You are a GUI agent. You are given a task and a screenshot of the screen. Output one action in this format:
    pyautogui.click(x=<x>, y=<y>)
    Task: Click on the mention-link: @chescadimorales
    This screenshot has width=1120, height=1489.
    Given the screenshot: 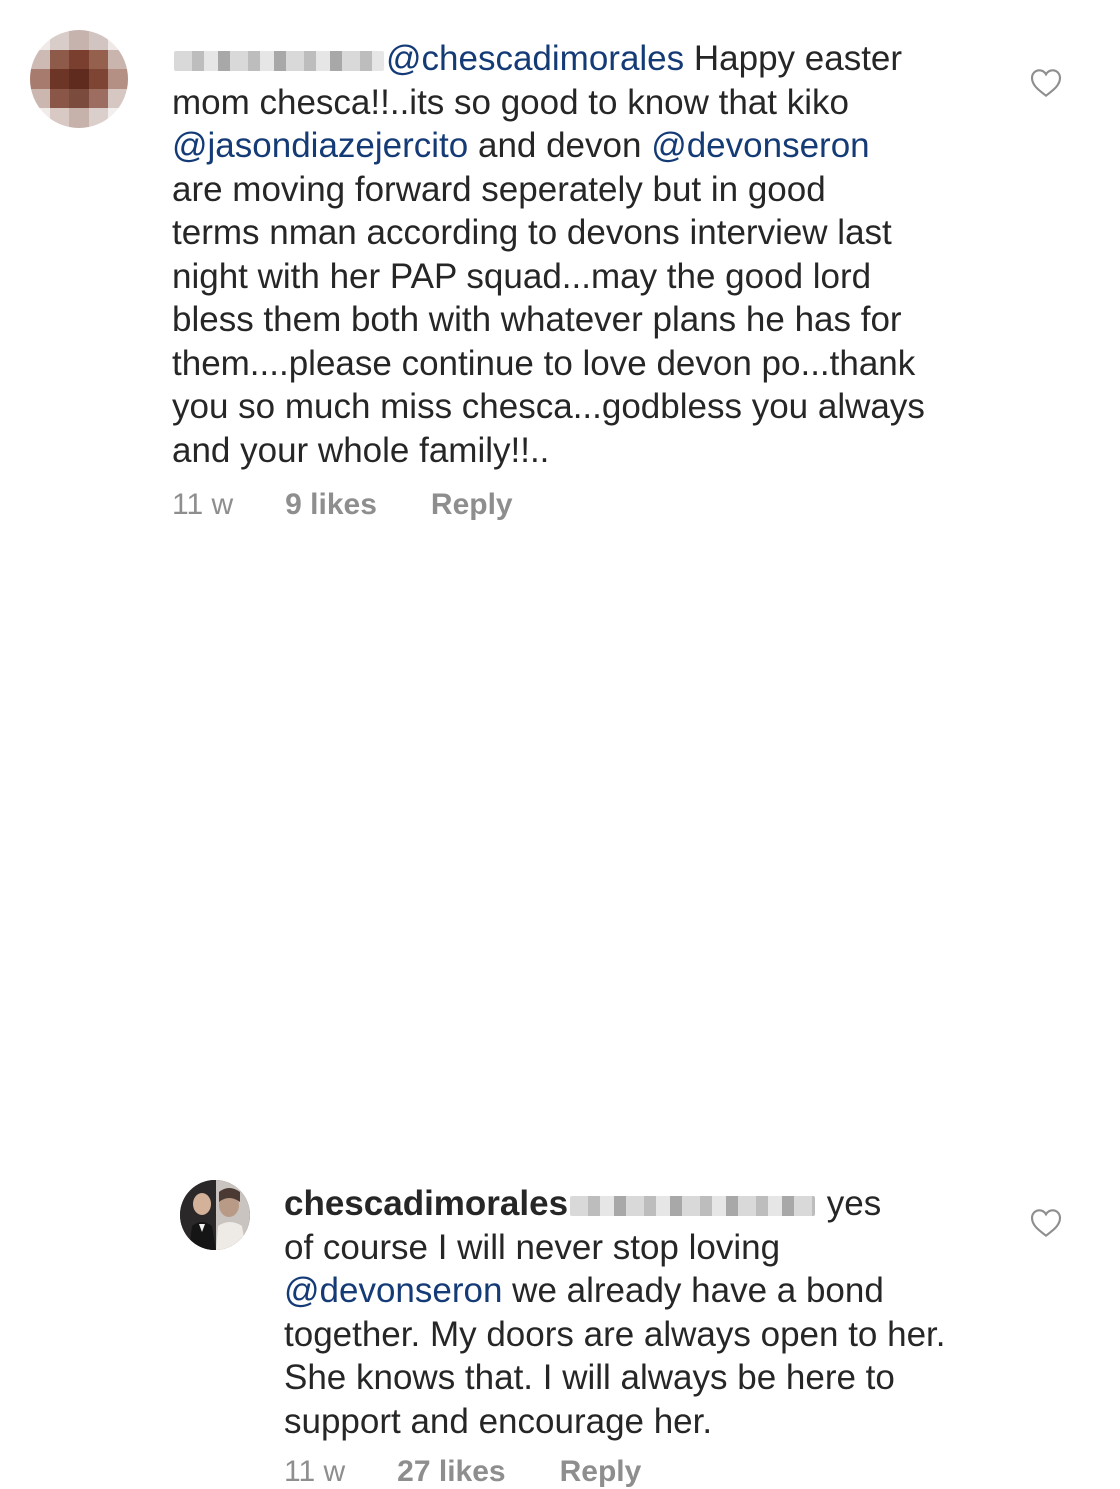 What is the action you would take?
    pyautogui.click(x=535, y=58)
    